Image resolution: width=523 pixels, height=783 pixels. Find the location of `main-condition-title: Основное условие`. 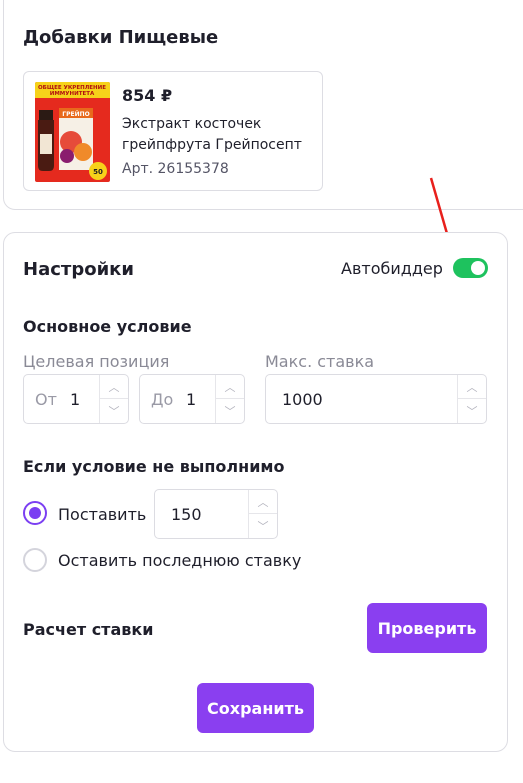

main-condition-title: Основное условие is located at coordinates (107, 326).